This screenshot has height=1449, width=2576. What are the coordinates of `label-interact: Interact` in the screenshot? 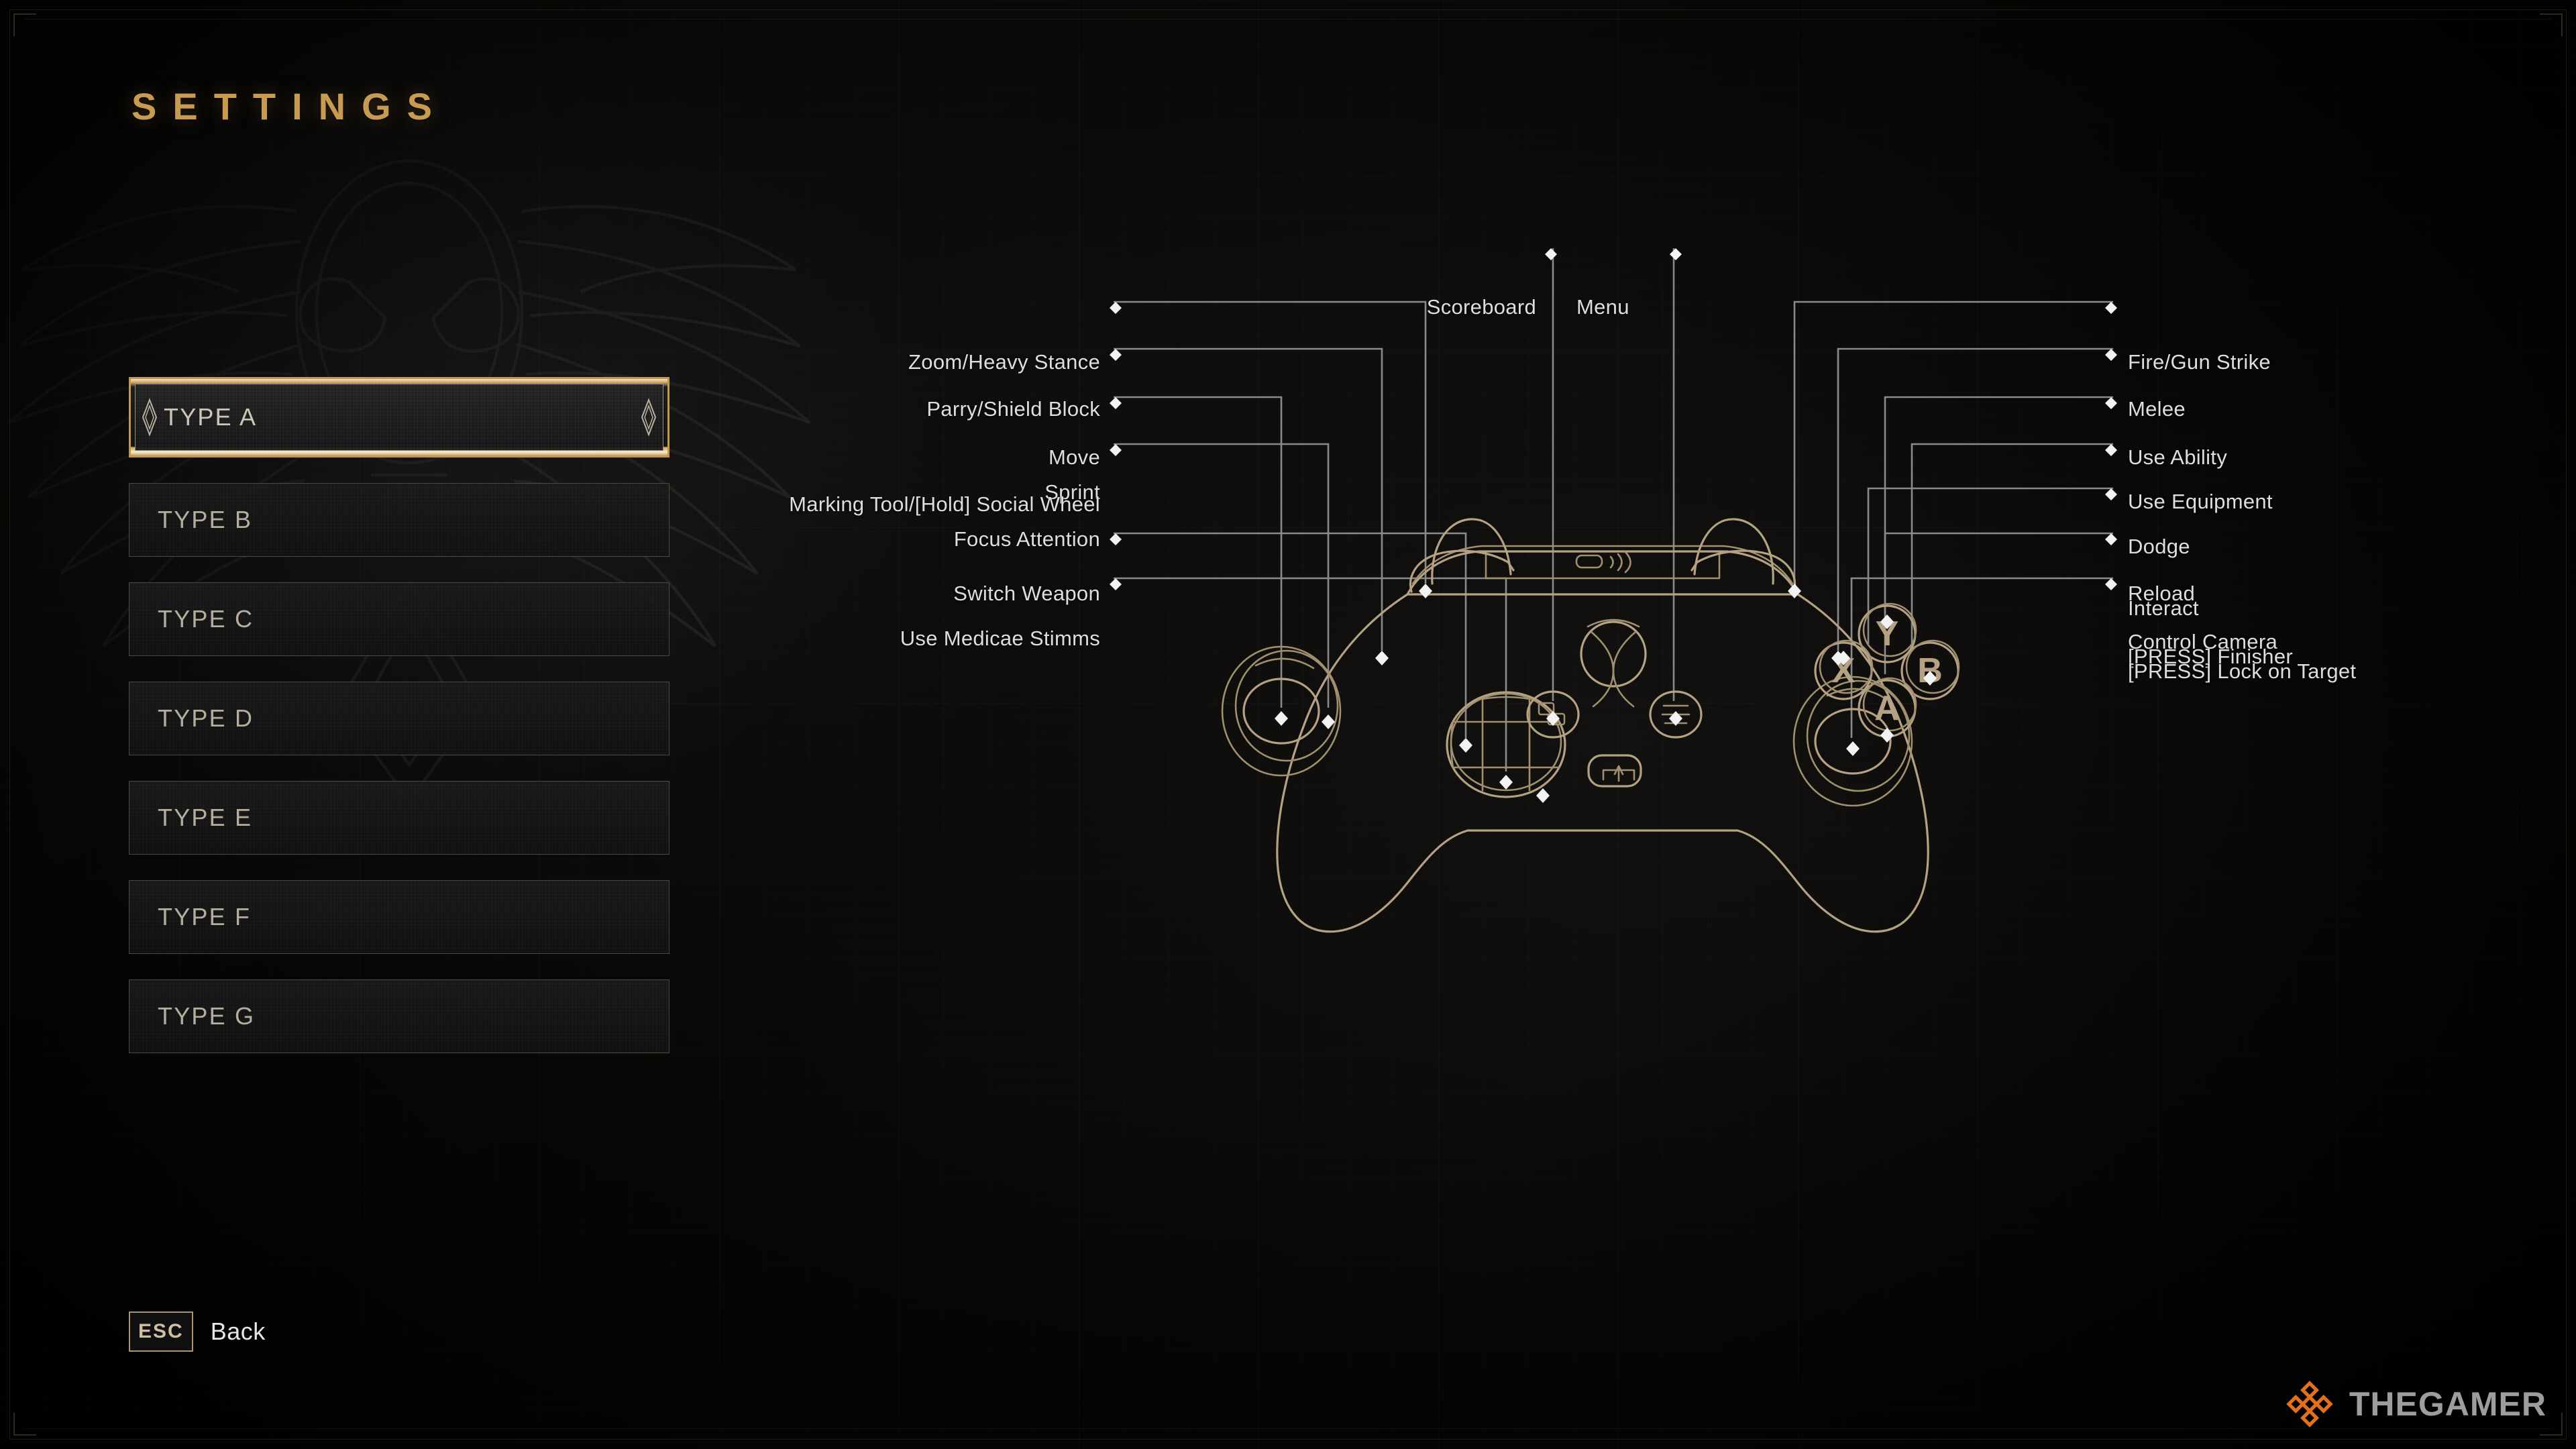 It's located at (2163, 608).